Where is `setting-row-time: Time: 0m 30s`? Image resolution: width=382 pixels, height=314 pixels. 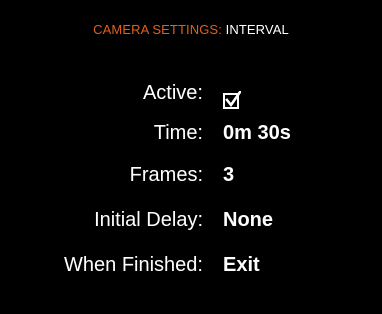 setting-row-time: Time: 0m 30s is located at coordinates (191, 140).